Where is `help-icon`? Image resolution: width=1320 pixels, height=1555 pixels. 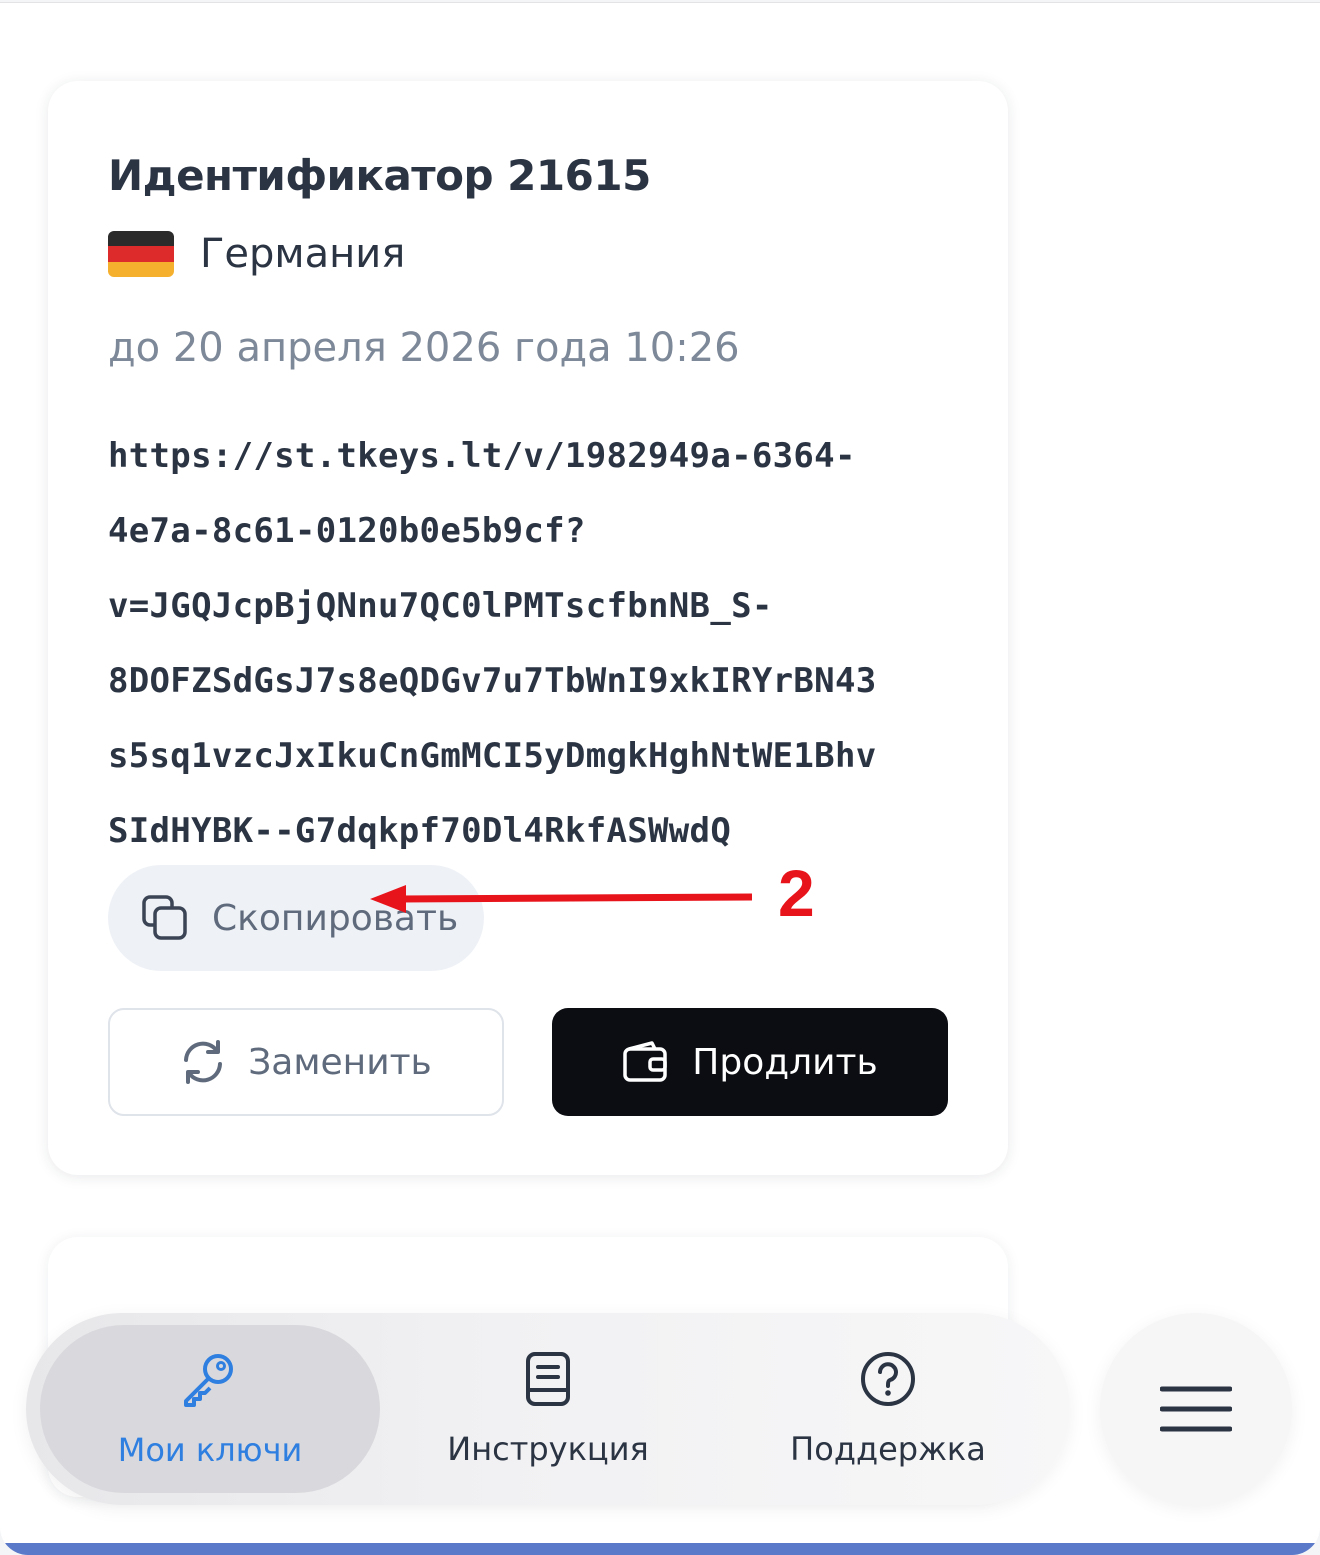
help-icon is located at coordinates (888, 1379).